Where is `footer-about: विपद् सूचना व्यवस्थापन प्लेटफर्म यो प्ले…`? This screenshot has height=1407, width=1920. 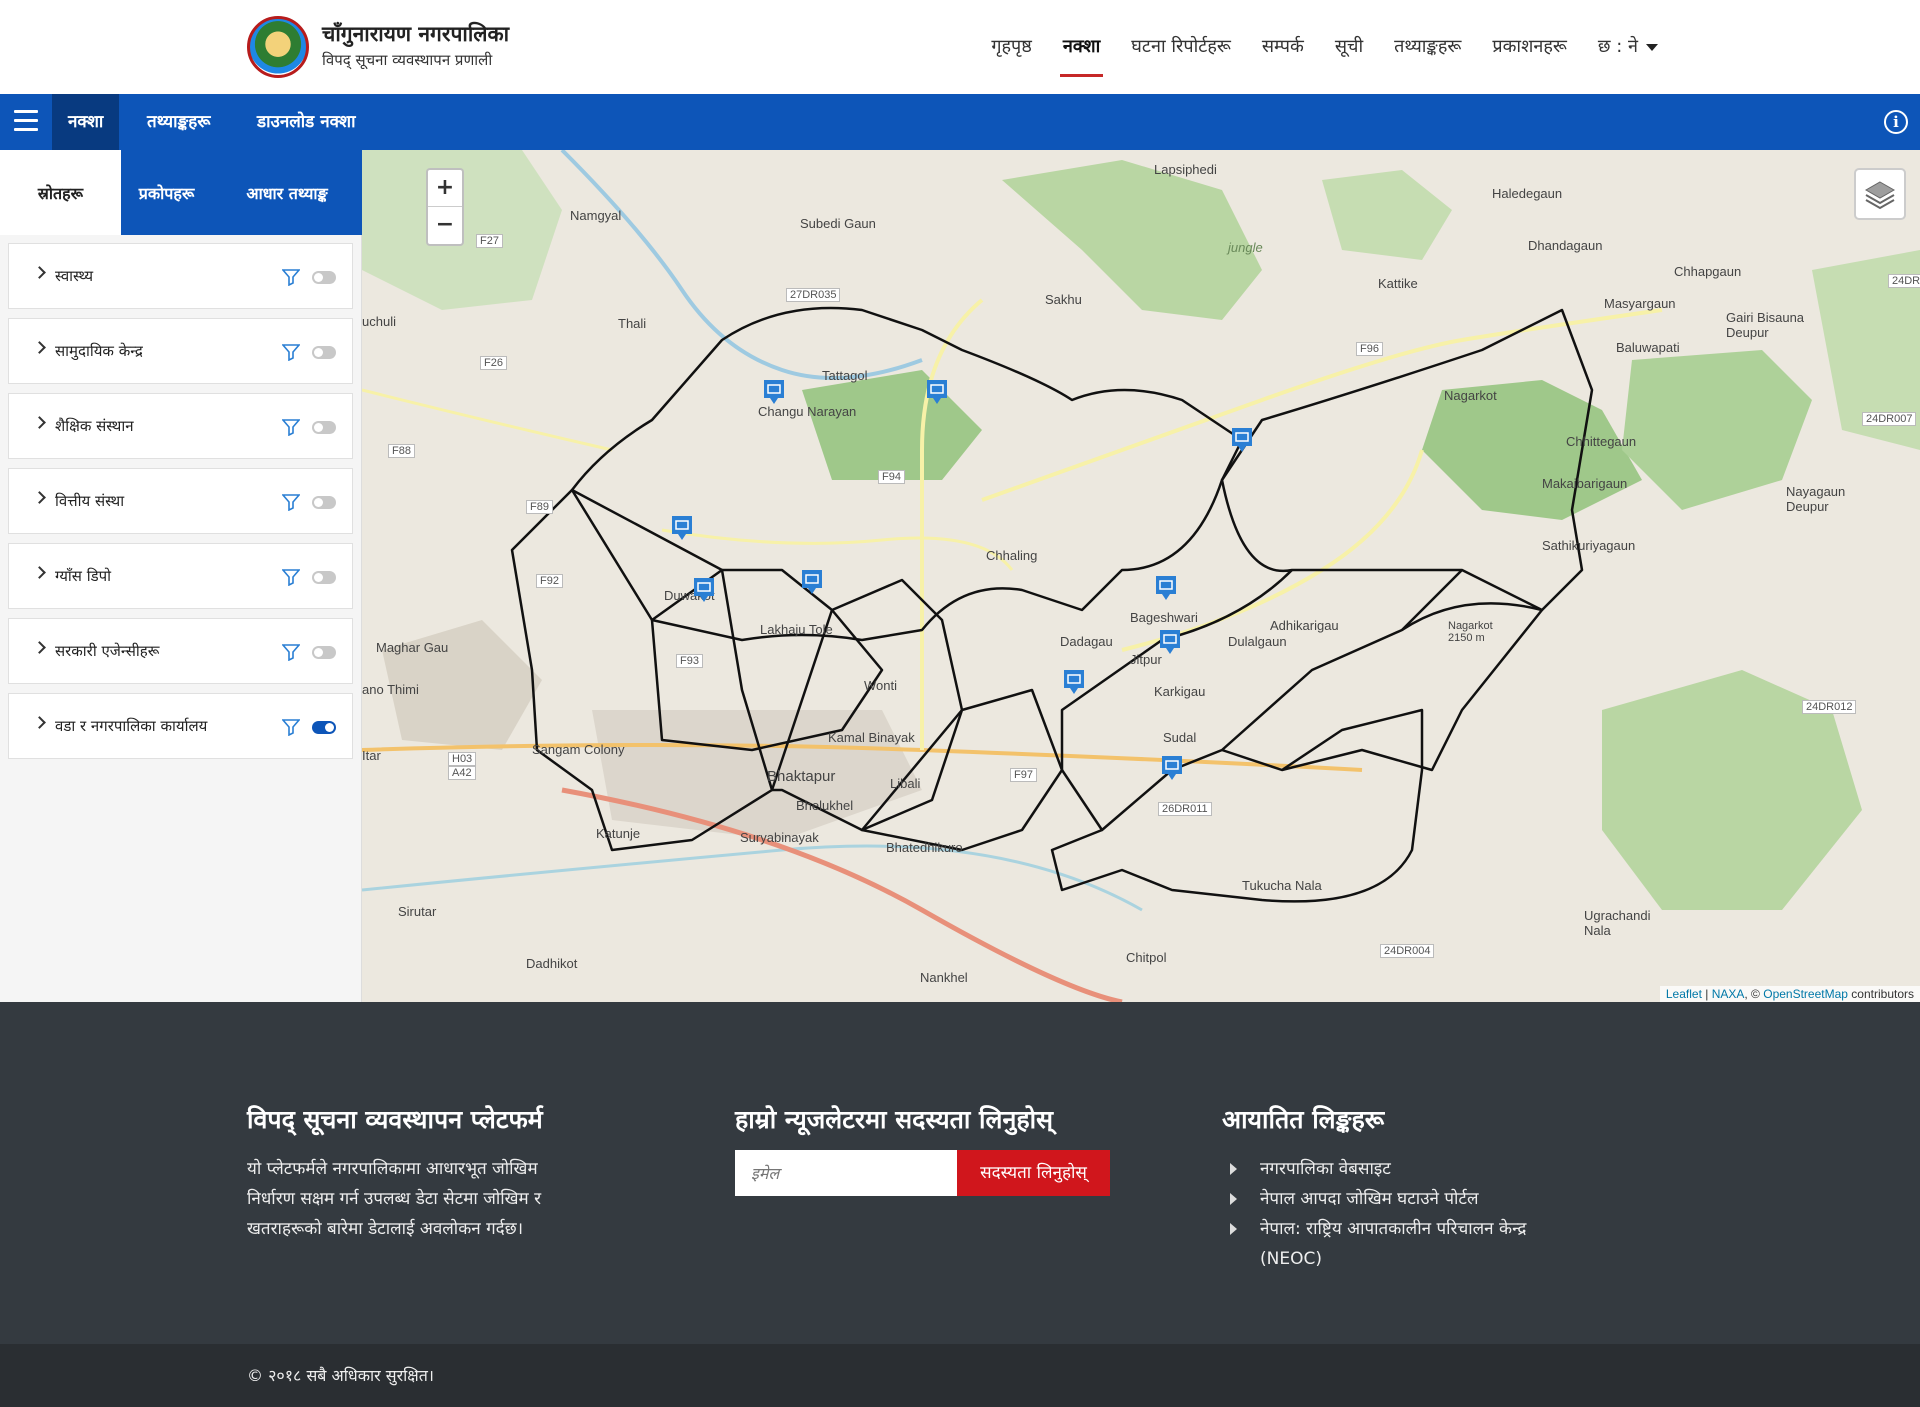
footer-about: विपद् सूचना व्यवस्थापन प्लेटफर्म यो प्ले… is located at coordinates (417, 1173).